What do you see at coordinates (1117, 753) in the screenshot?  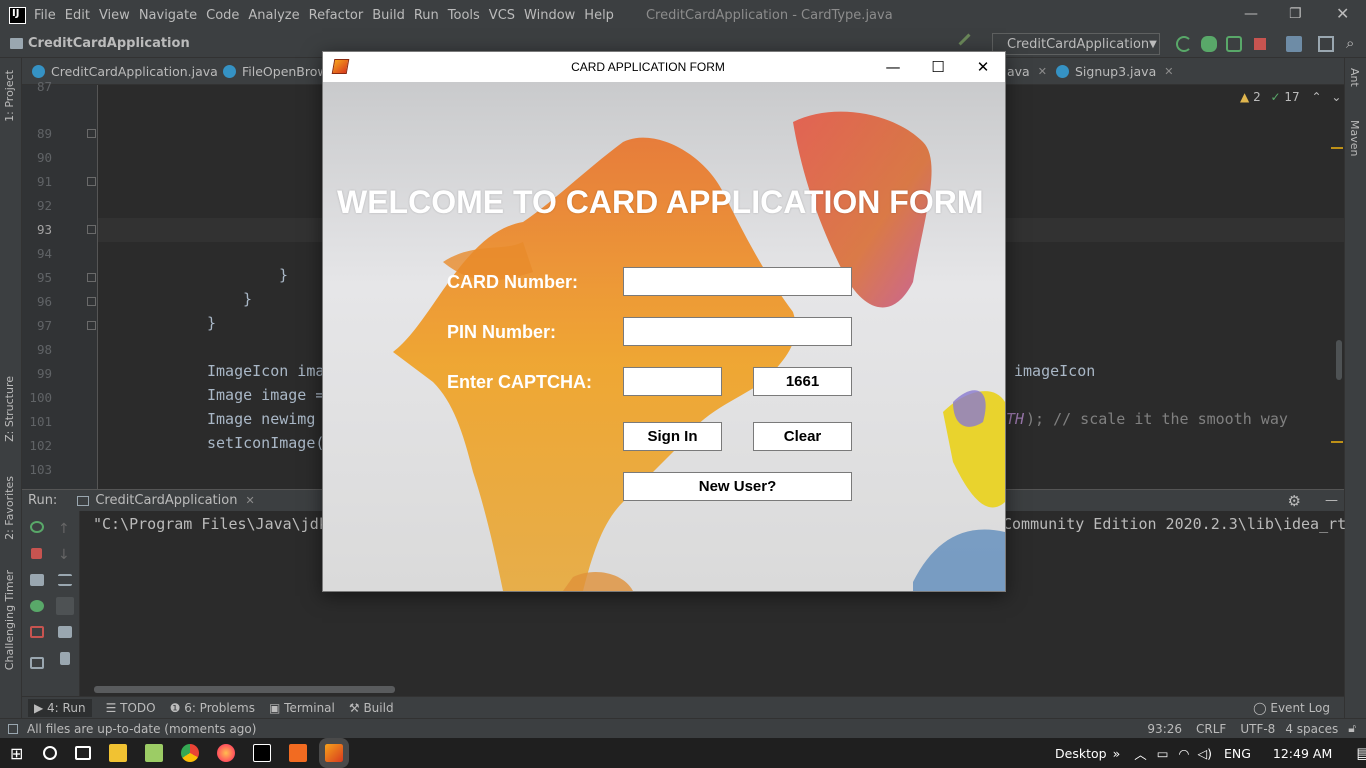 I see `double-chevron-icon: »` at bounding box center [1117, 753].